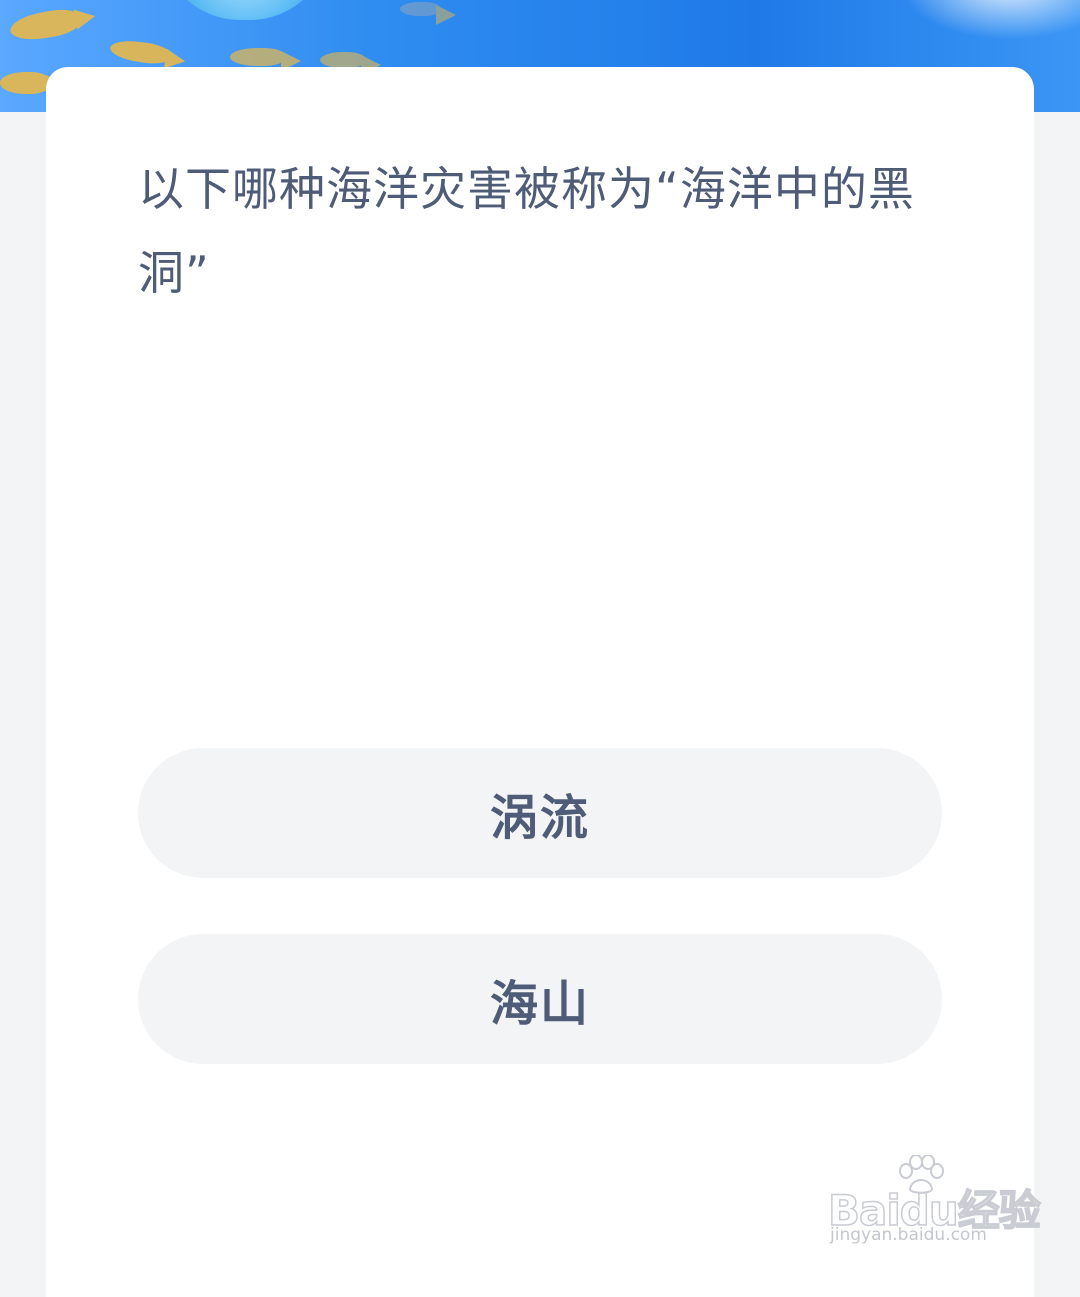  I want to click on answer-option-1-label: 涡流, so click(539, 818).